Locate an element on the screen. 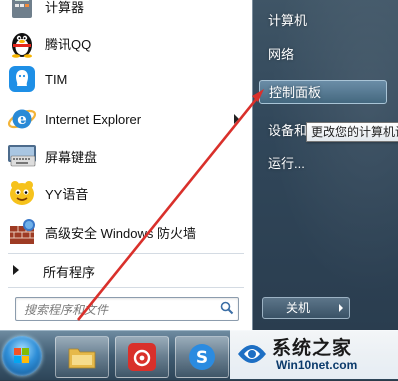 Image resolution: width=398 pixels, height=381 pixels. search-icon is located at coordinates (227, 310).